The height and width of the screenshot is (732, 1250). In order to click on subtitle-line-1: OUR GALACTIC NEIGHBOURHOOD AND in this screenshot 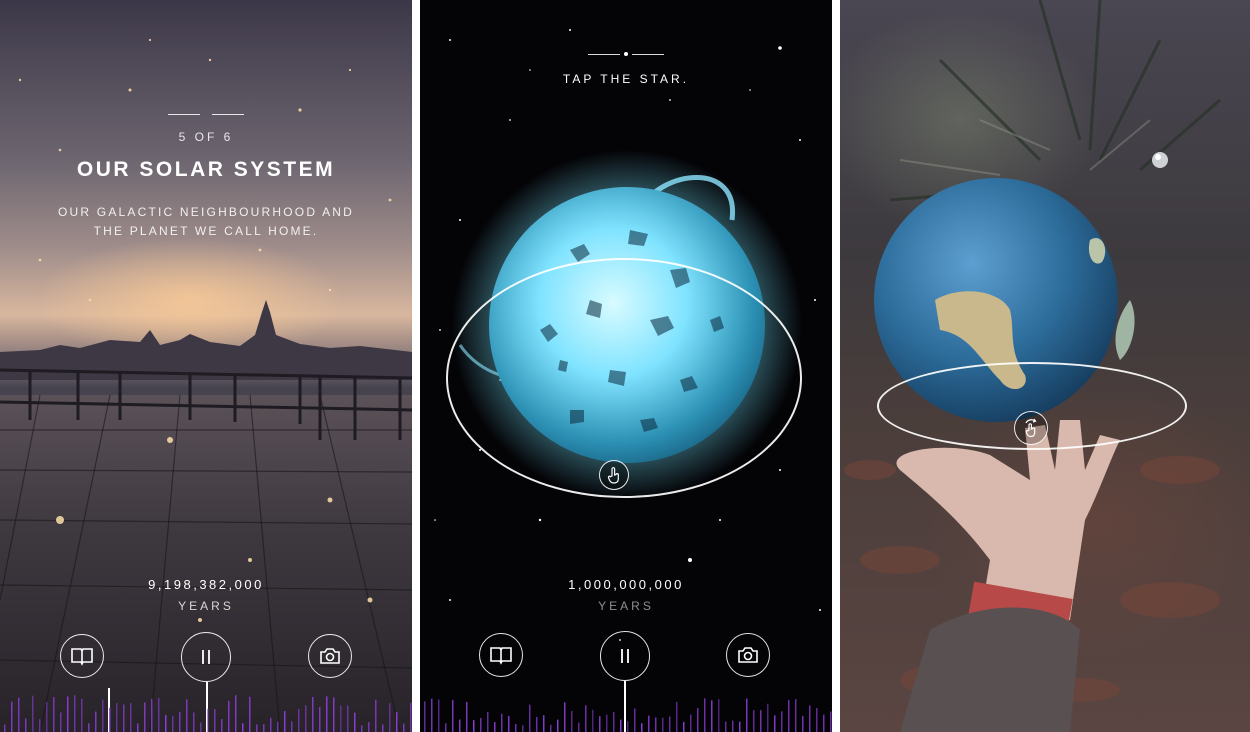, I will do `click(206, 212)`.